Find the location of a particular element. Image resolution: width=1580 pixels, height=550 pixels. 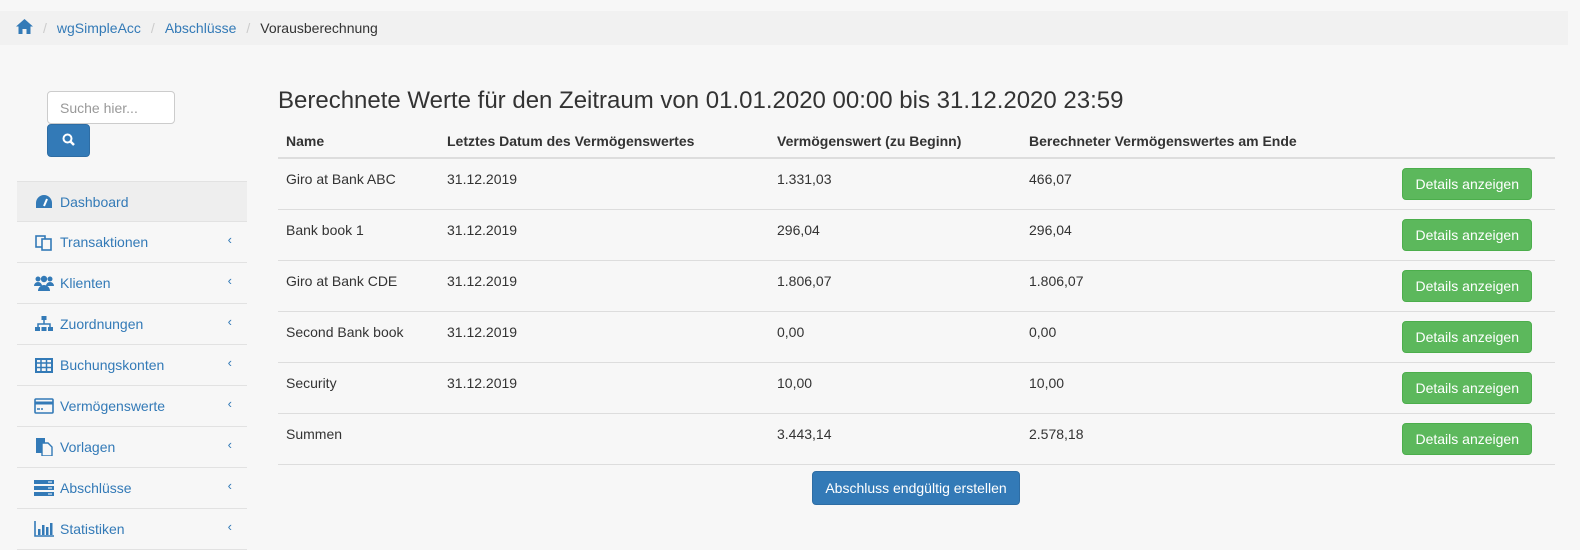

sidebar-item-vermgenswerte: Vermögenswerte ‹ is located at coordinates (132, 406).